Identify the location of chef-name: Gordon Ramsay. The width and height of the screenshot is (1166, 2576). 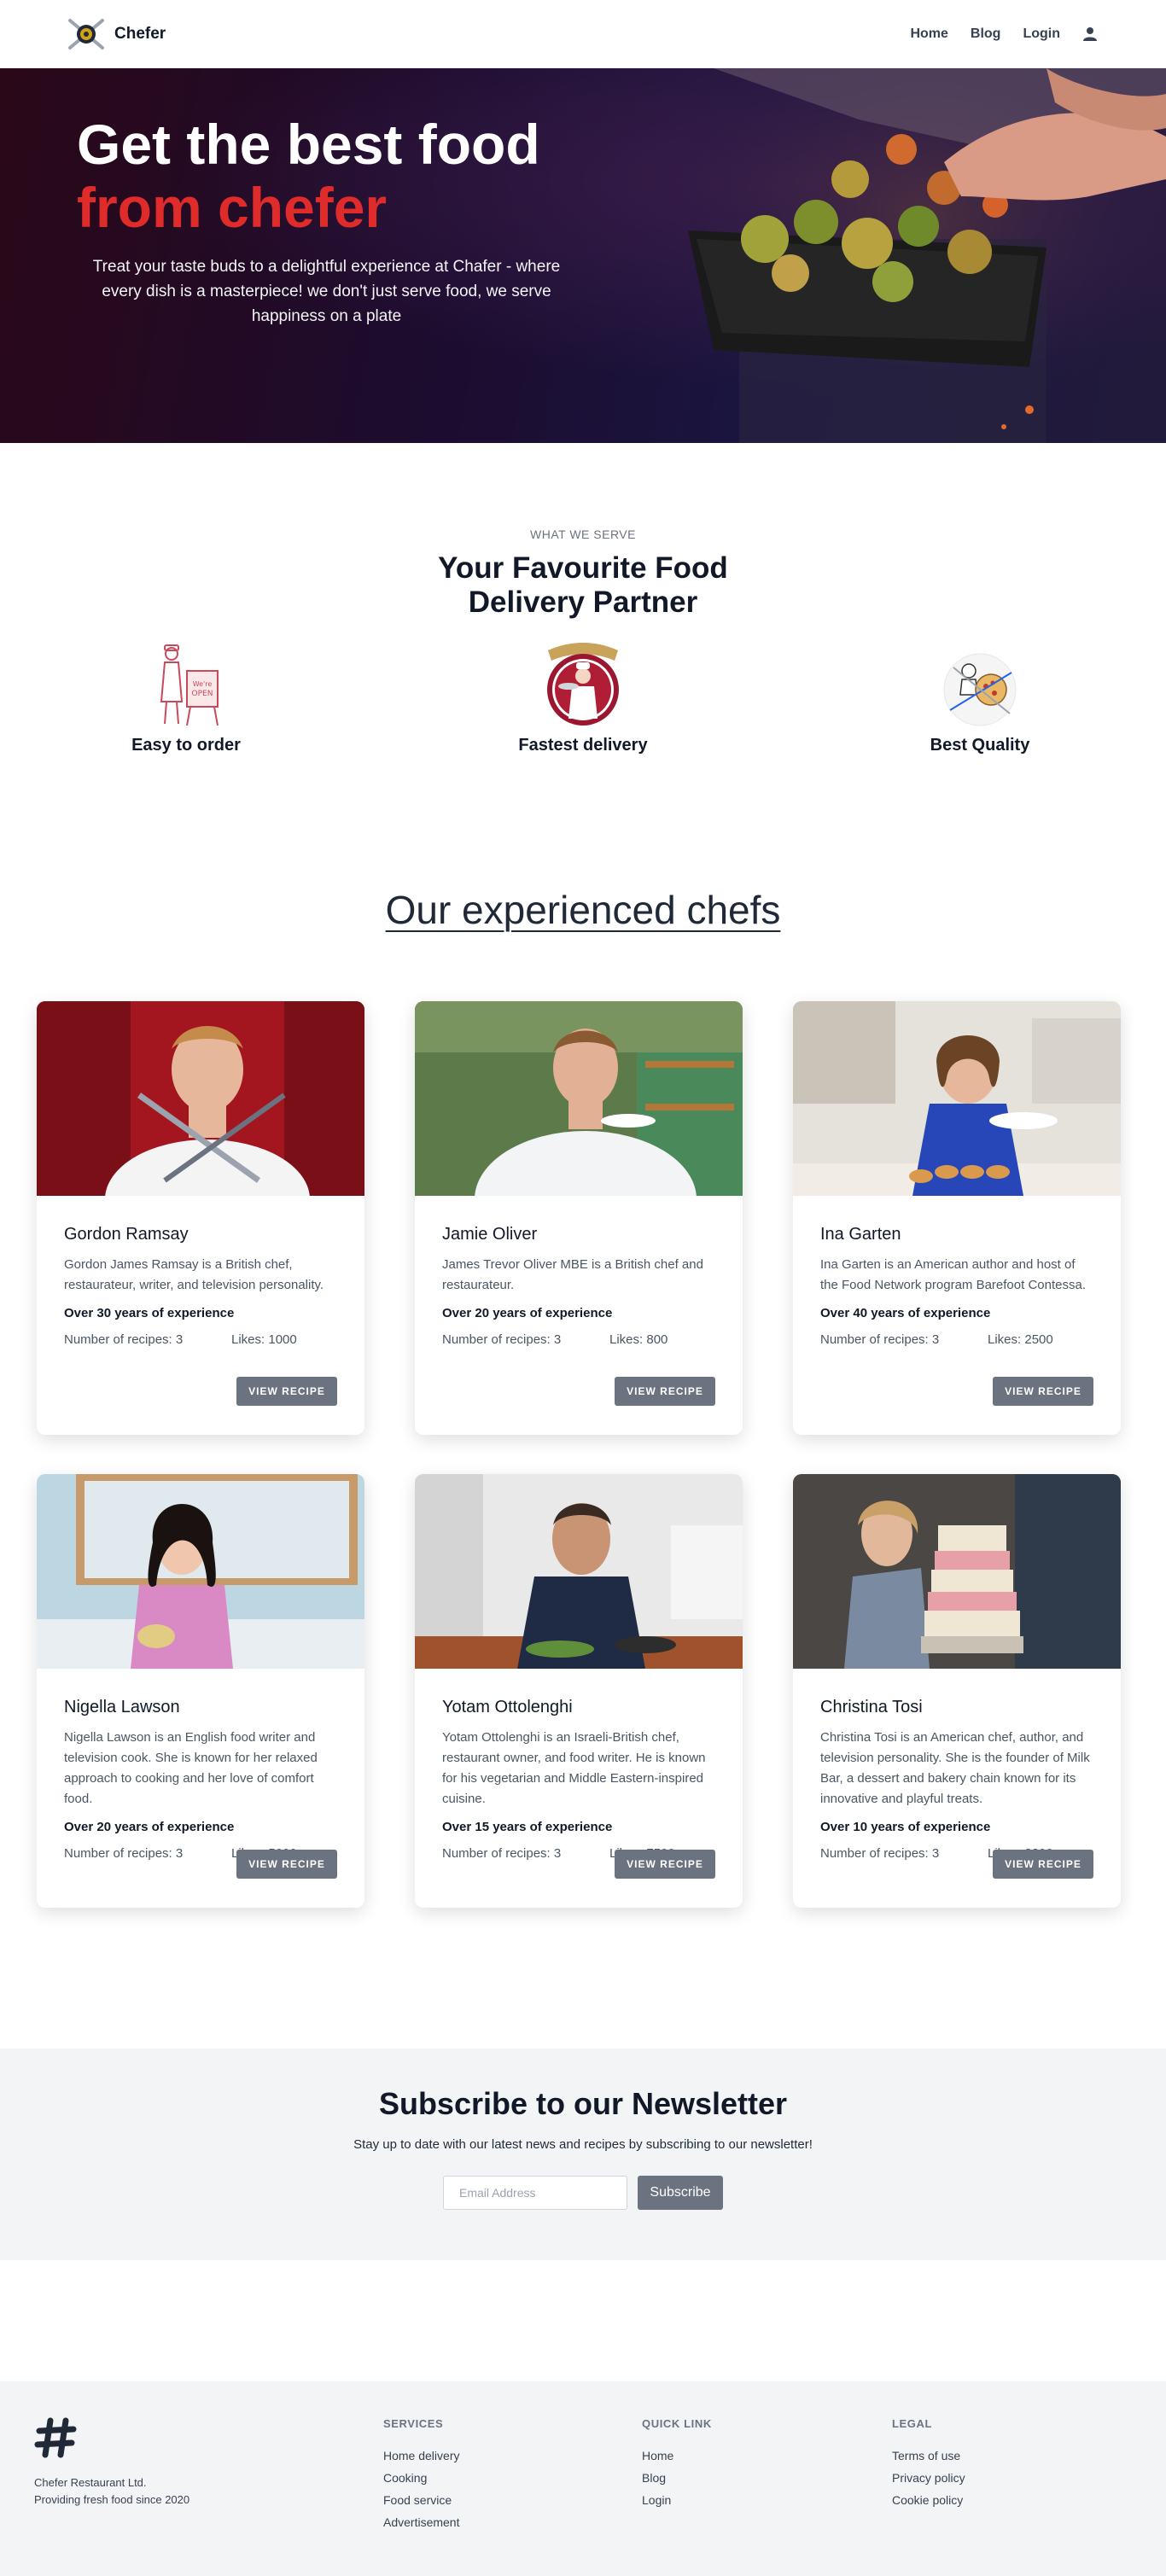
(127, 1234).